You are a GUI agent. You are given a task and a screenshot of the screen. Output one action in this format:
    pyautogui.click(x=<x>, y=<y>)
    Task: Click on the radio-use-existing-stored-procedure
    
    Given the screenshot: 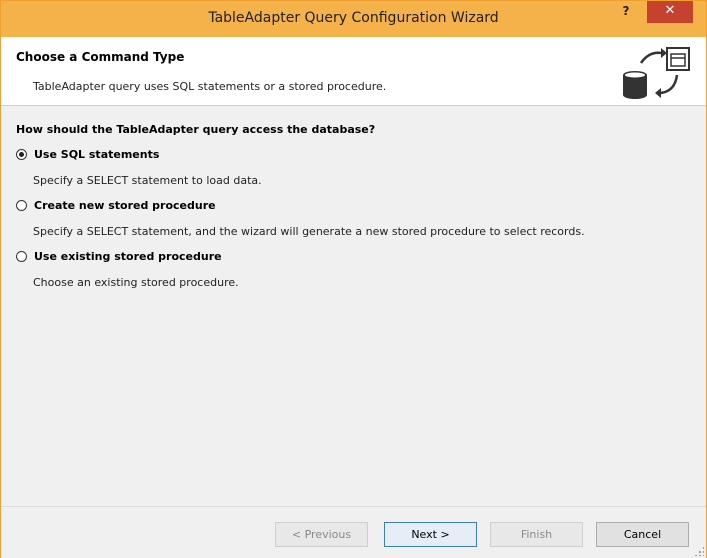 What is the action you would take?
    pyautogui.click(x=21, y=256)
    